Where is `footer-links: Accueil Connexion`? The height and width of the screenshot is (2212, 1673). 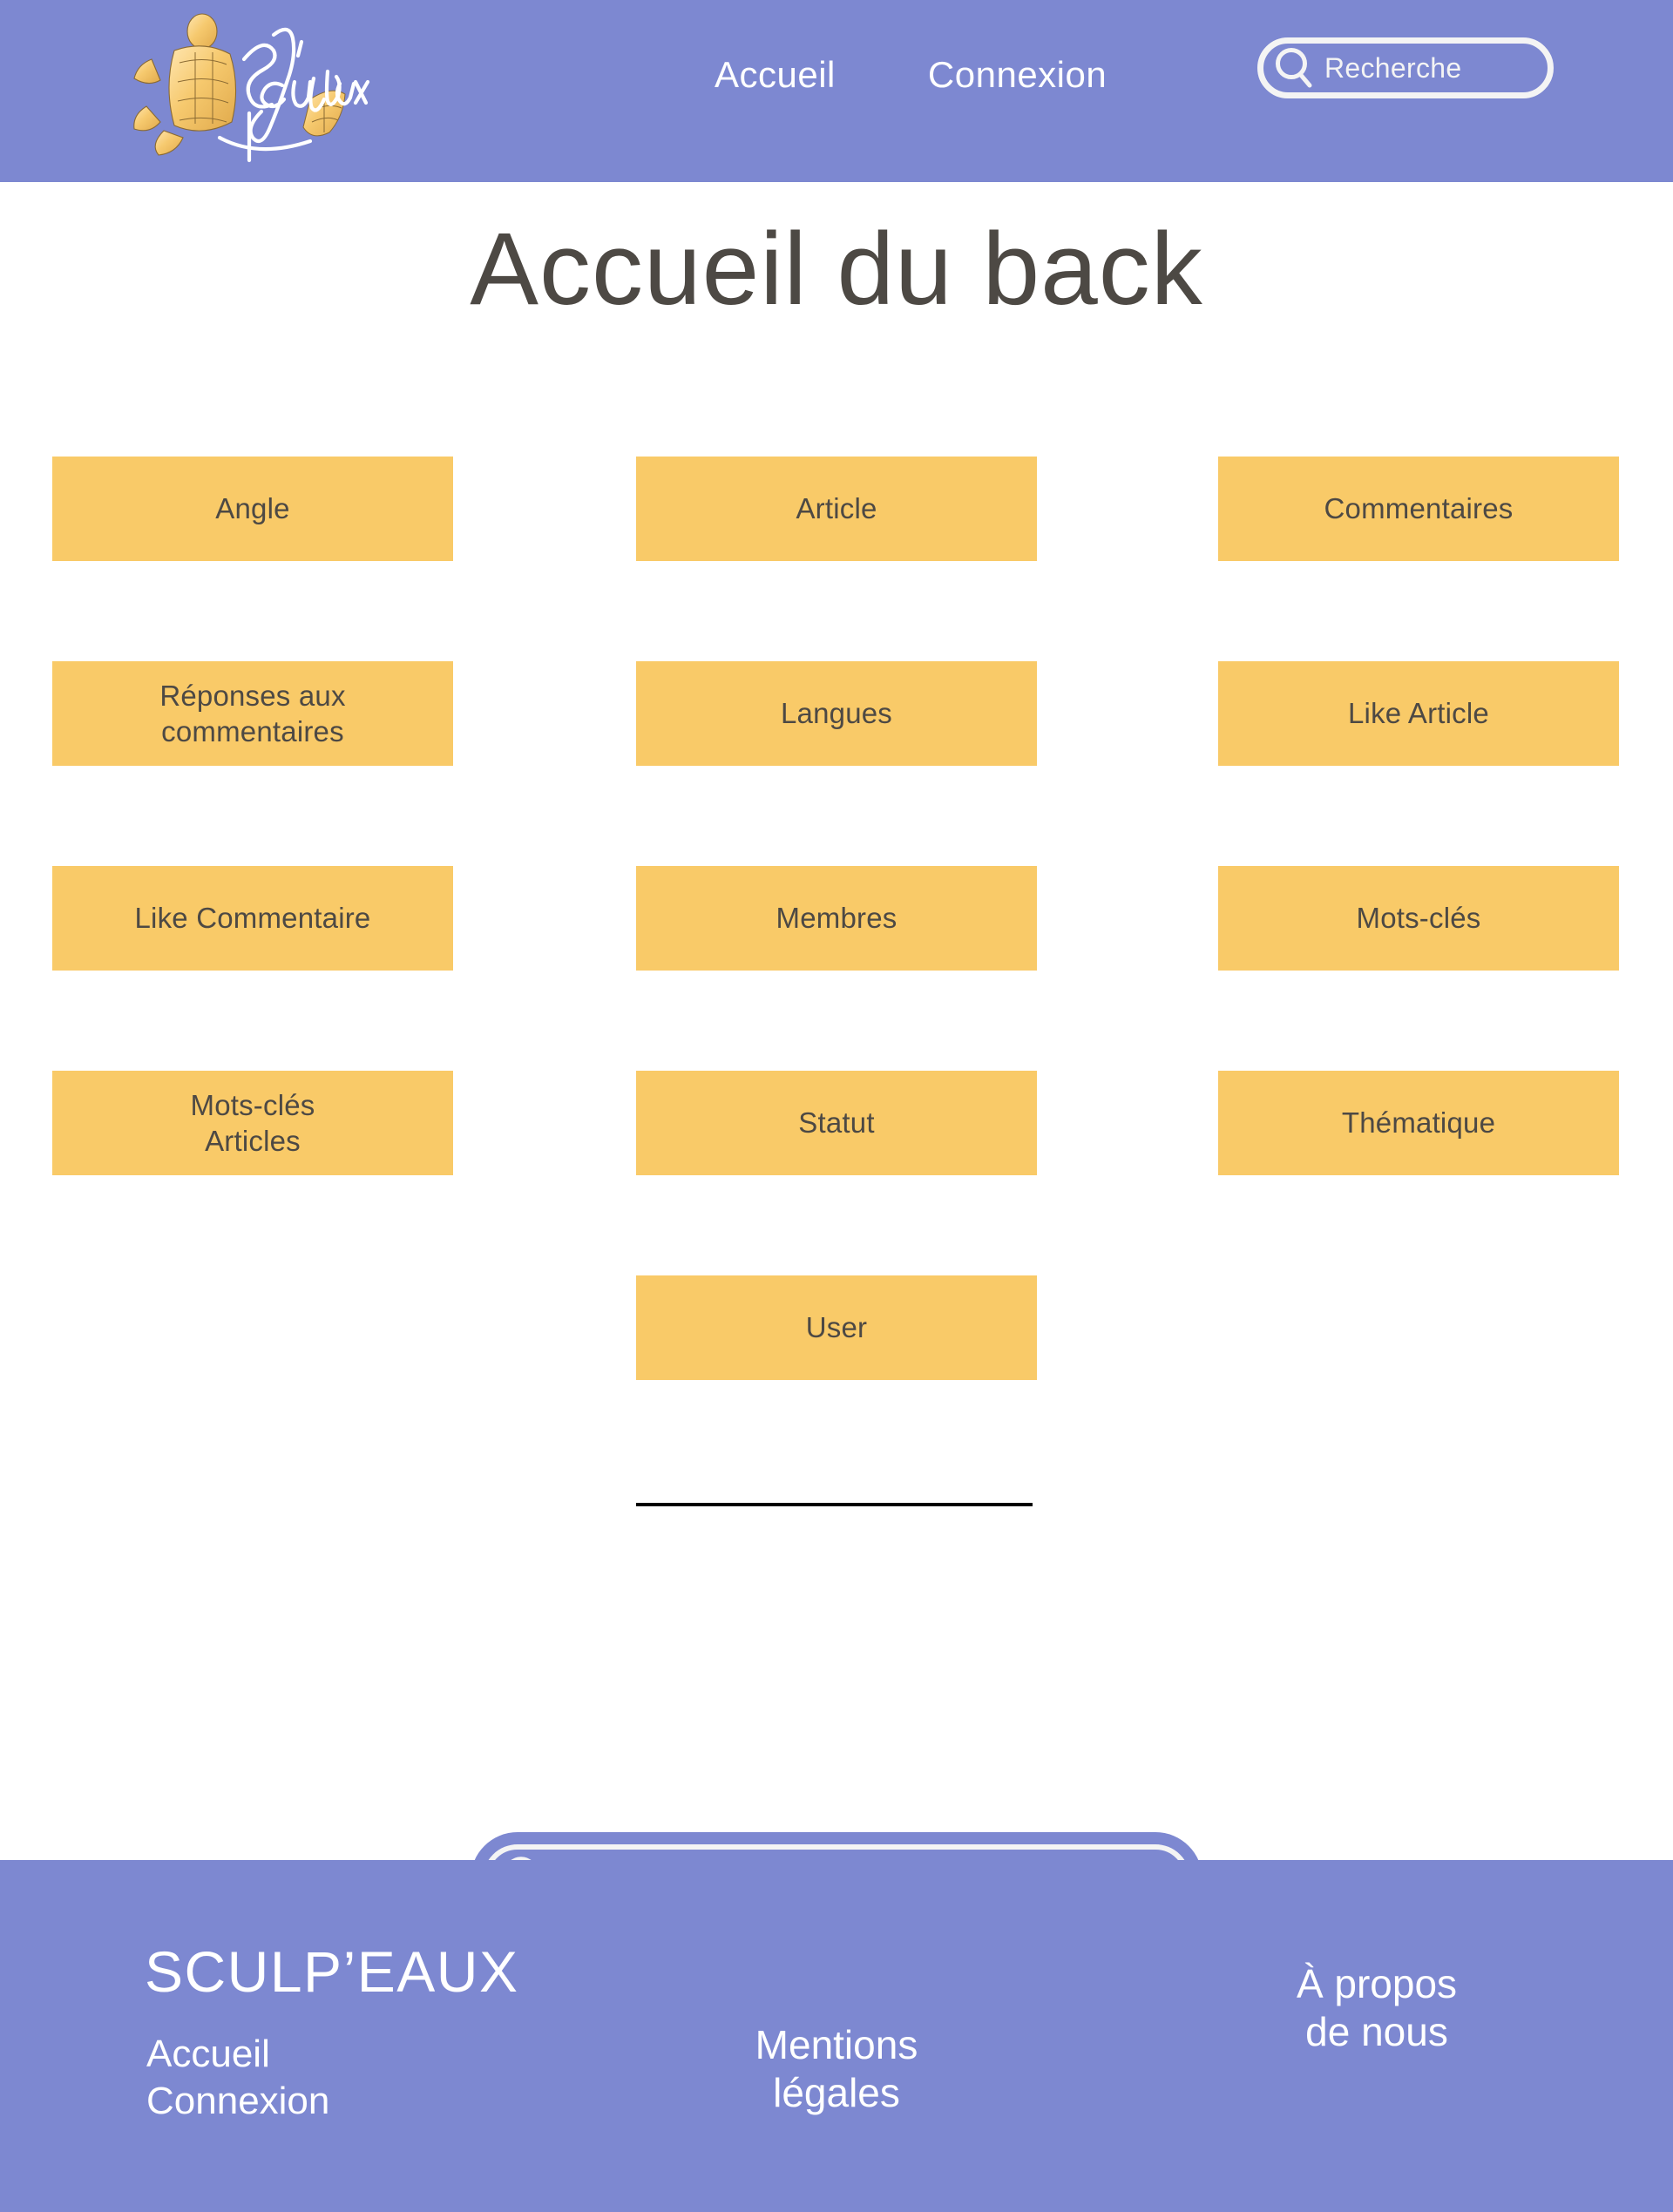 footer-links: Accueil Connexion is located at coordinates (237, 2077).